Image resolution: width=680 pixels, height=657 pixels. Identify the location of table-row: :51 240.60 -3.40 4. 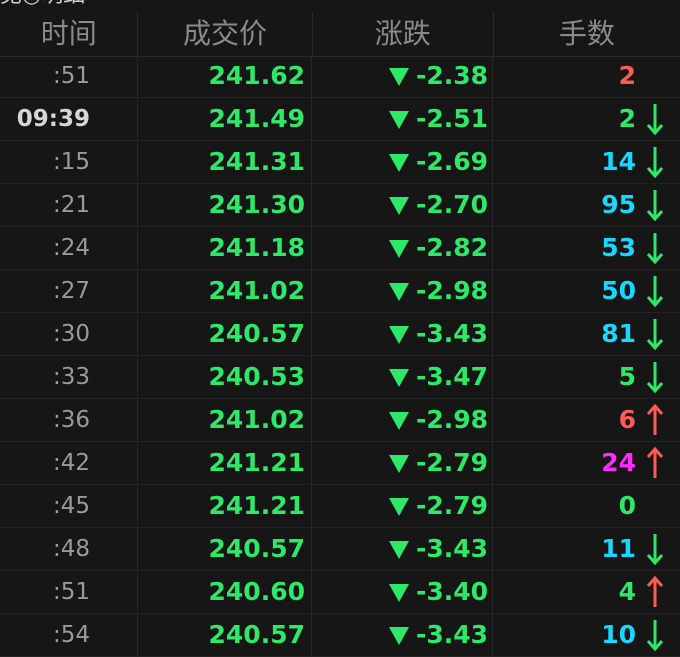
(340, 592).